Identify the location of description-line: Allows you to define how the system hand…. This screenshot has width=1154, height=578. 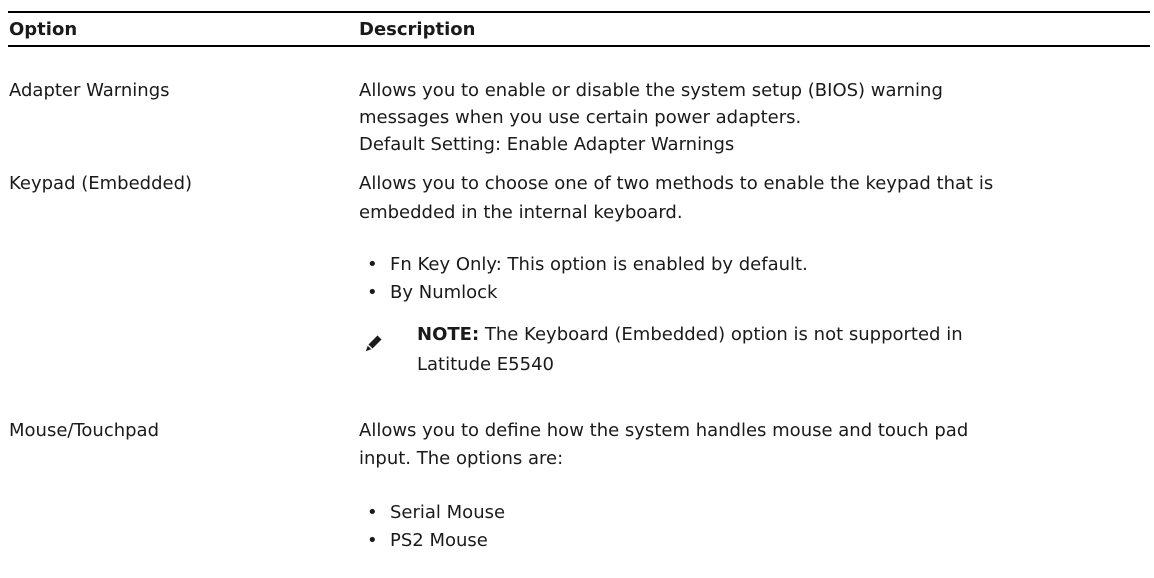
(664, 430).